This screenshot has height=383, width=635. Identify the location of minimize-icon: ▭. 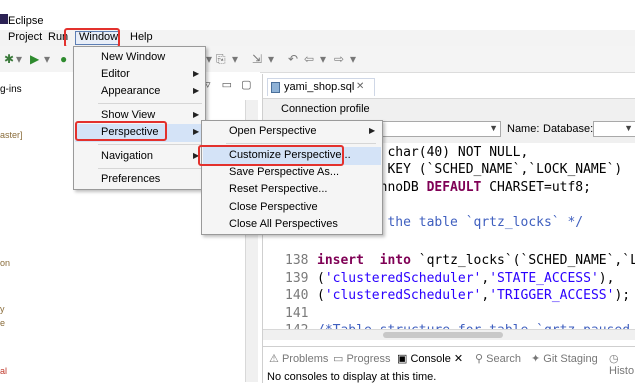
(227, 85).